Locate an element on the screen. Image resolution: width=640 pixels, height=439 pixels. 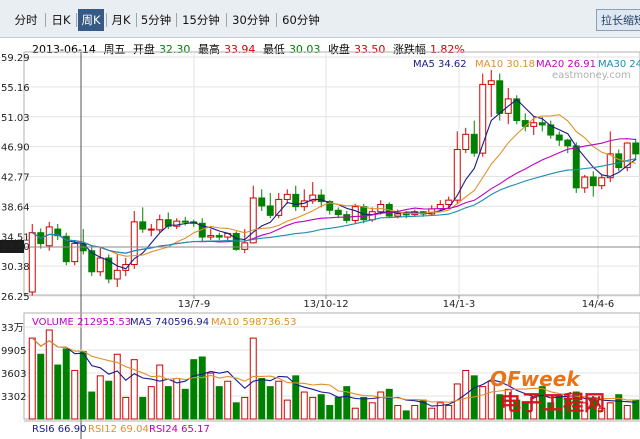
legend-volume-value: 212955.53 is located at coordinates (104, 322).